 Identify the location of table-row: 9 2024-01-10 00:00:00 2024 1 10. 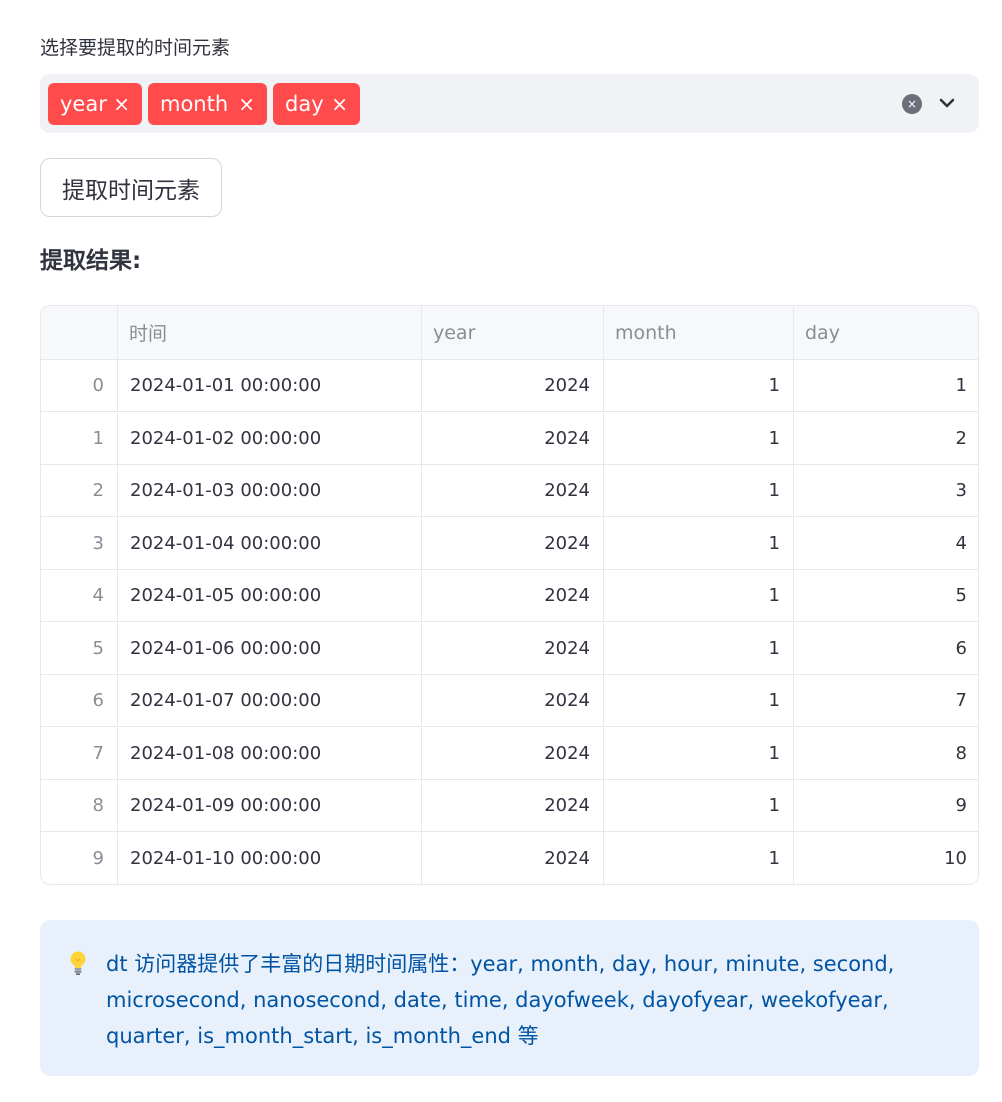
(509, 858).